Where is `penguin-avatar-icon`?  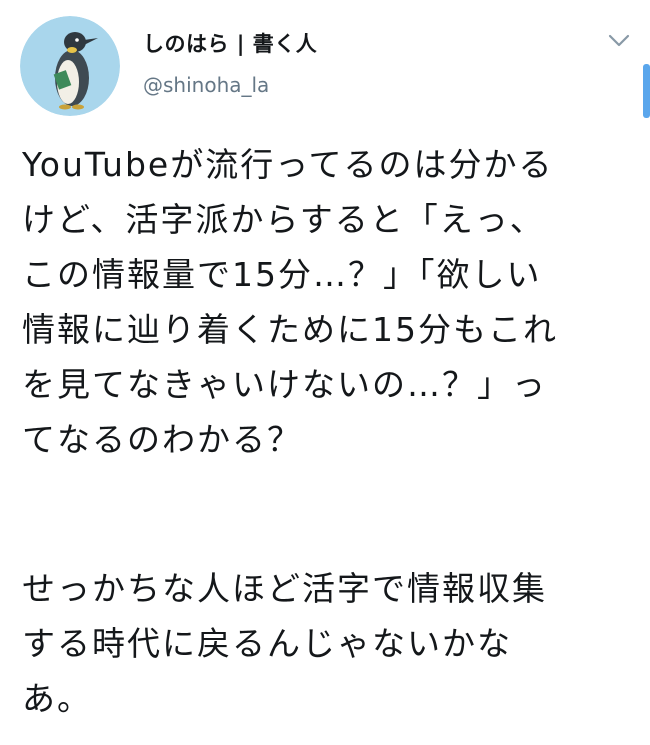
penguin-avatar-icon is located at coordinates (70, 66).